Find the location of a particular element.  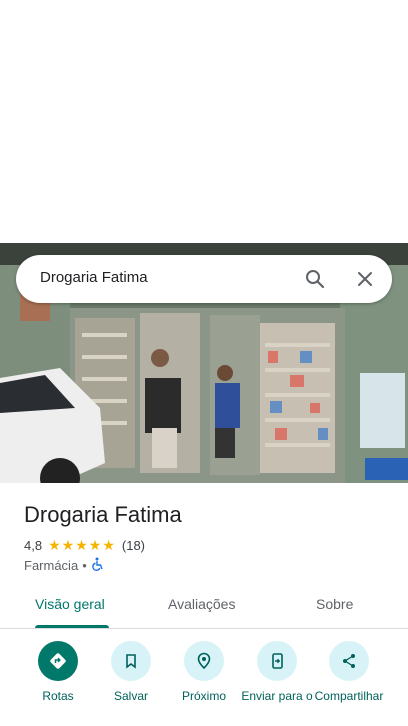

star-rating: ★ ★ ★ ★ ★ is located at coordinates (82, 545).